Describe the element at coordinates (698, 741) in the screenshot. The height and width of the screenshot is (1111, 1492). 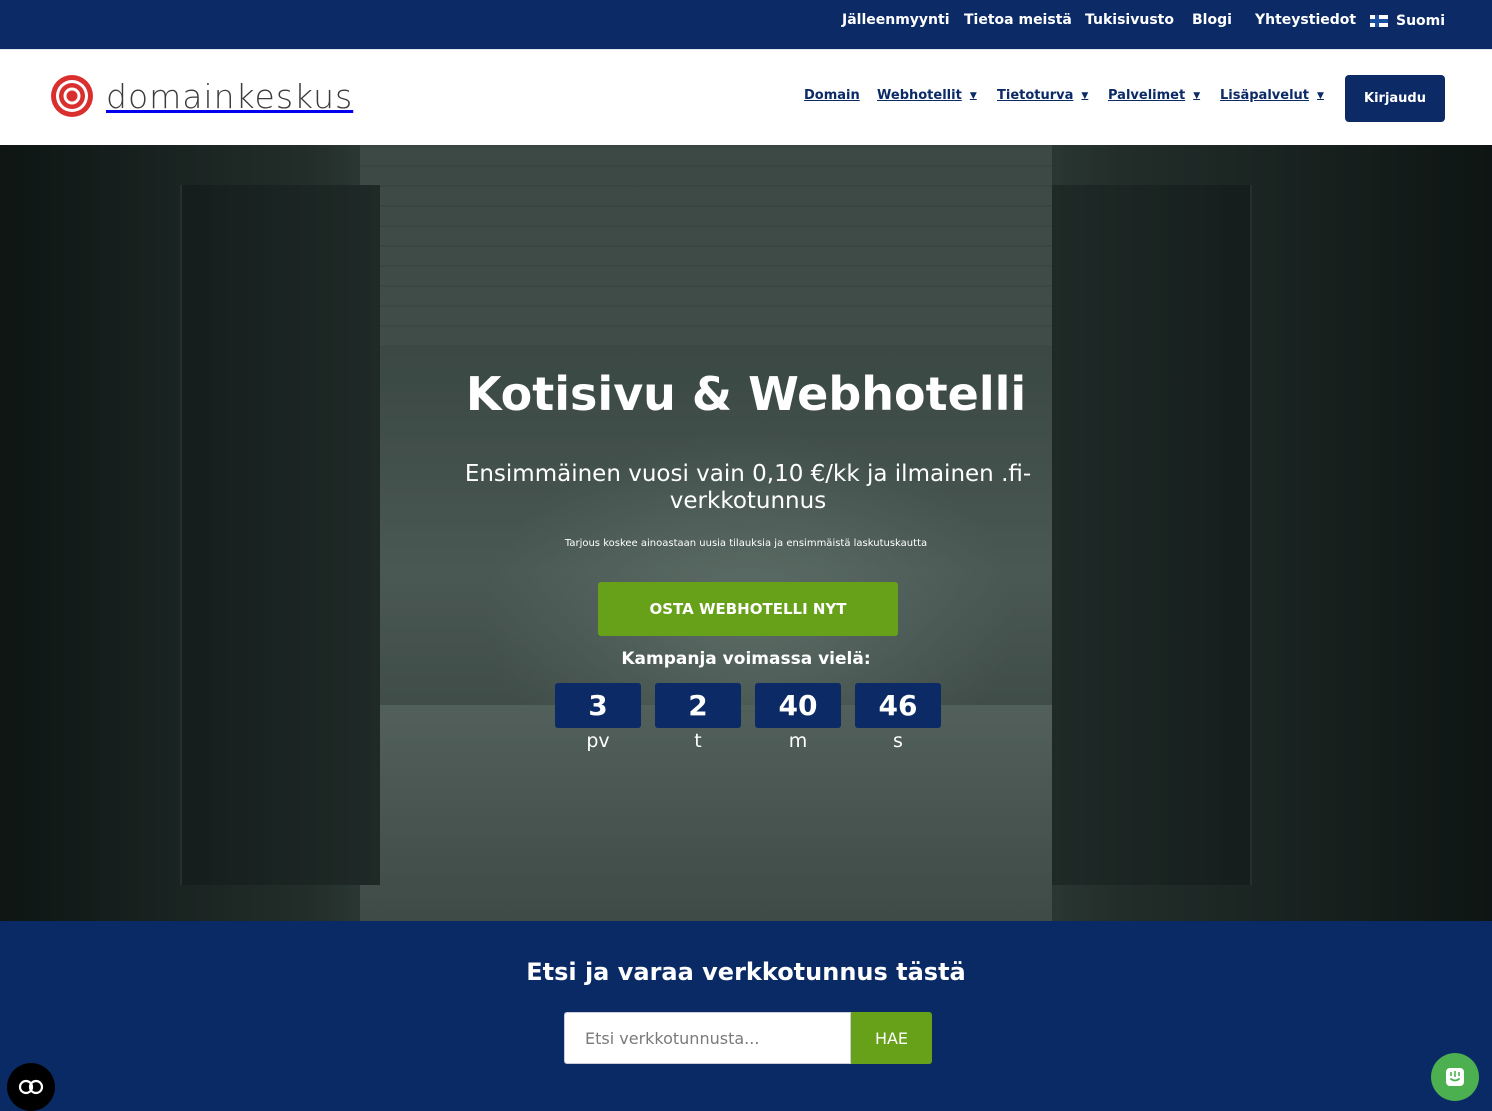
I see `countdown-unit: t` at that location.